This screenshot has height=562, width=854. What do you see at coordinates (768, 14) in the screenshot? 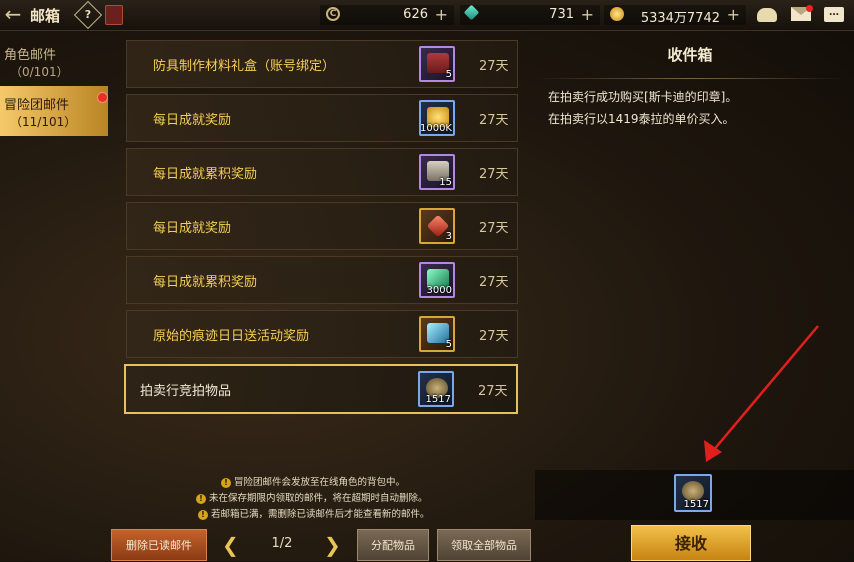
I see `bag-icon` at bounding box center [768, 14].